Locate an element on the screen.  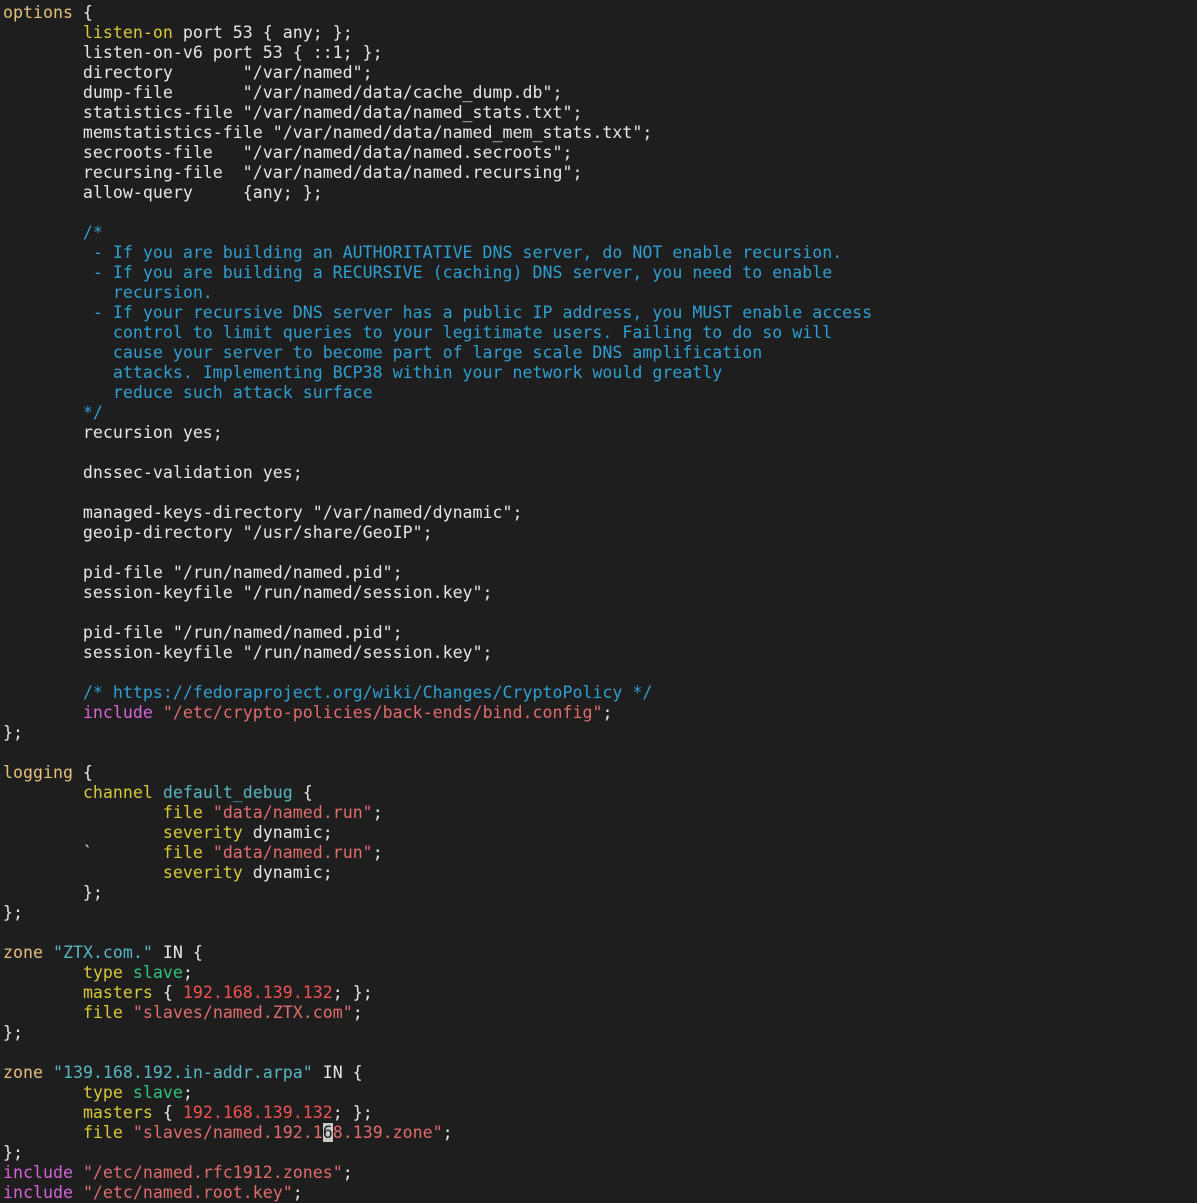
code-token-green: slave is located at coordinates (157, 1092).